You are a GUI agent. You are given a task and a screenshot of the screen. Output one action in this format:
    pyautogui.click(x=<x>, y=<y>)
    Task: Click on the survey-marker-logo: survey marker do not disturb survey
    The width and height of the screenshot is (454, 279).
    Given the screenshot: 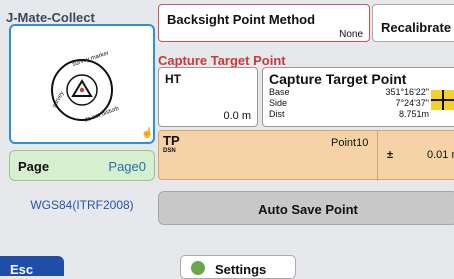 What is the action you would take?
    pyautogui.click(x=82, y=84)
    